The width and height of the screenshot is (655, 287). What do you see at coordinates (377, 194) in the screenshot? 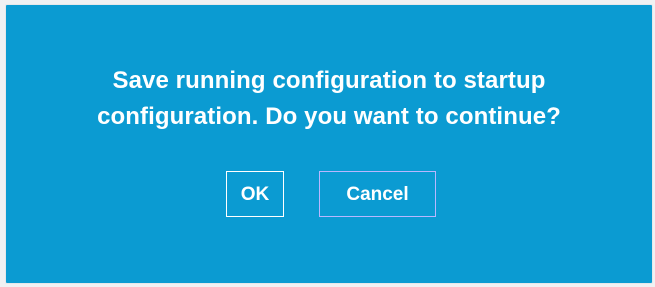
I see `cancel-button: Cancel` at bounding box center [377, 194].